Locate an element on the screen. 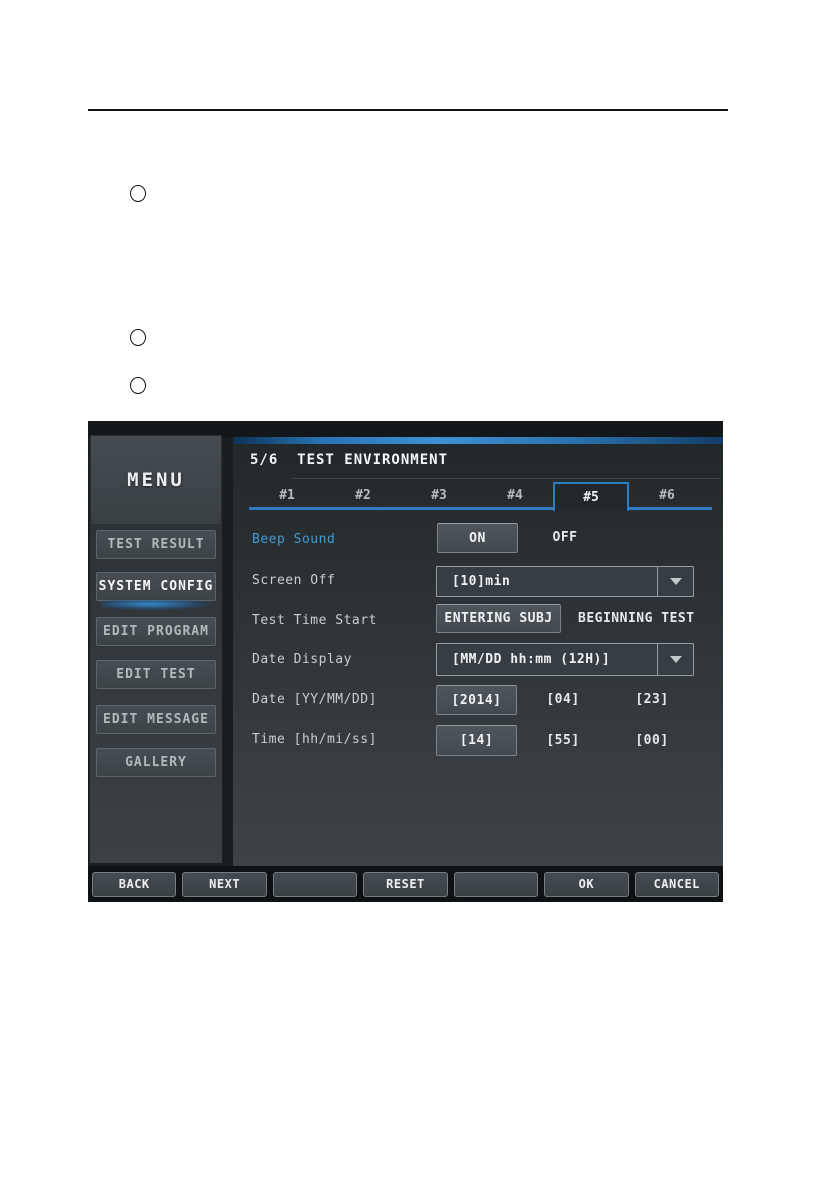 This screenshot has width=839, height=1191. tab-6: #6 is located at coordinates (667, 495).